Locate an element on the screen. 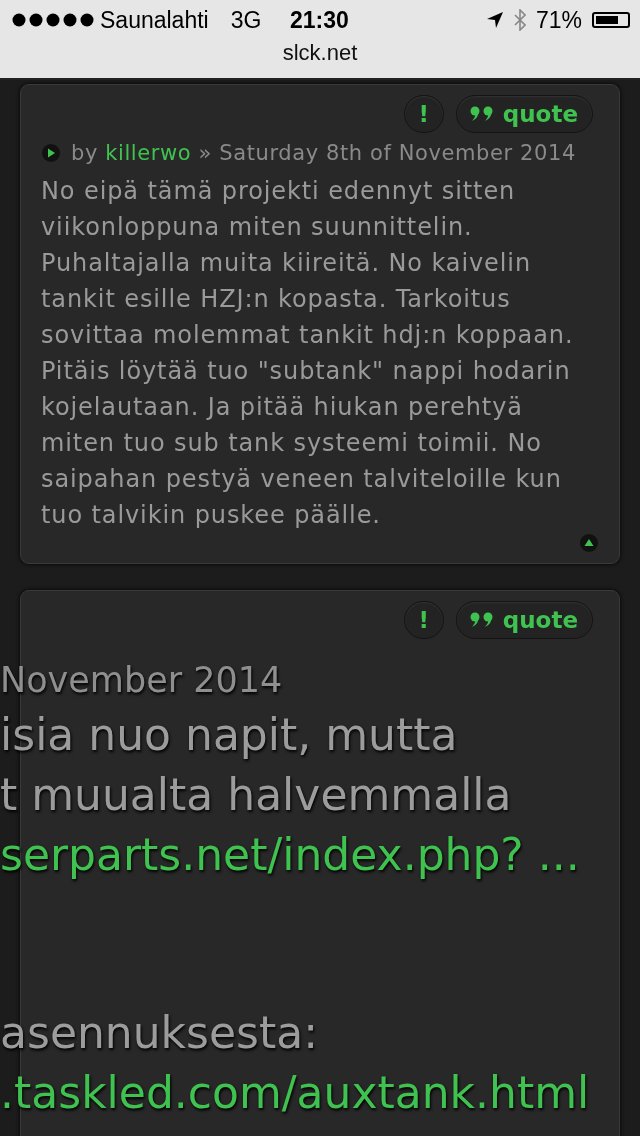 Image resolution: width=640 pixels, height=1136 pixels. zoomed-link: .taskled.com/auxtank.html is located at coordinates (295, 1093).